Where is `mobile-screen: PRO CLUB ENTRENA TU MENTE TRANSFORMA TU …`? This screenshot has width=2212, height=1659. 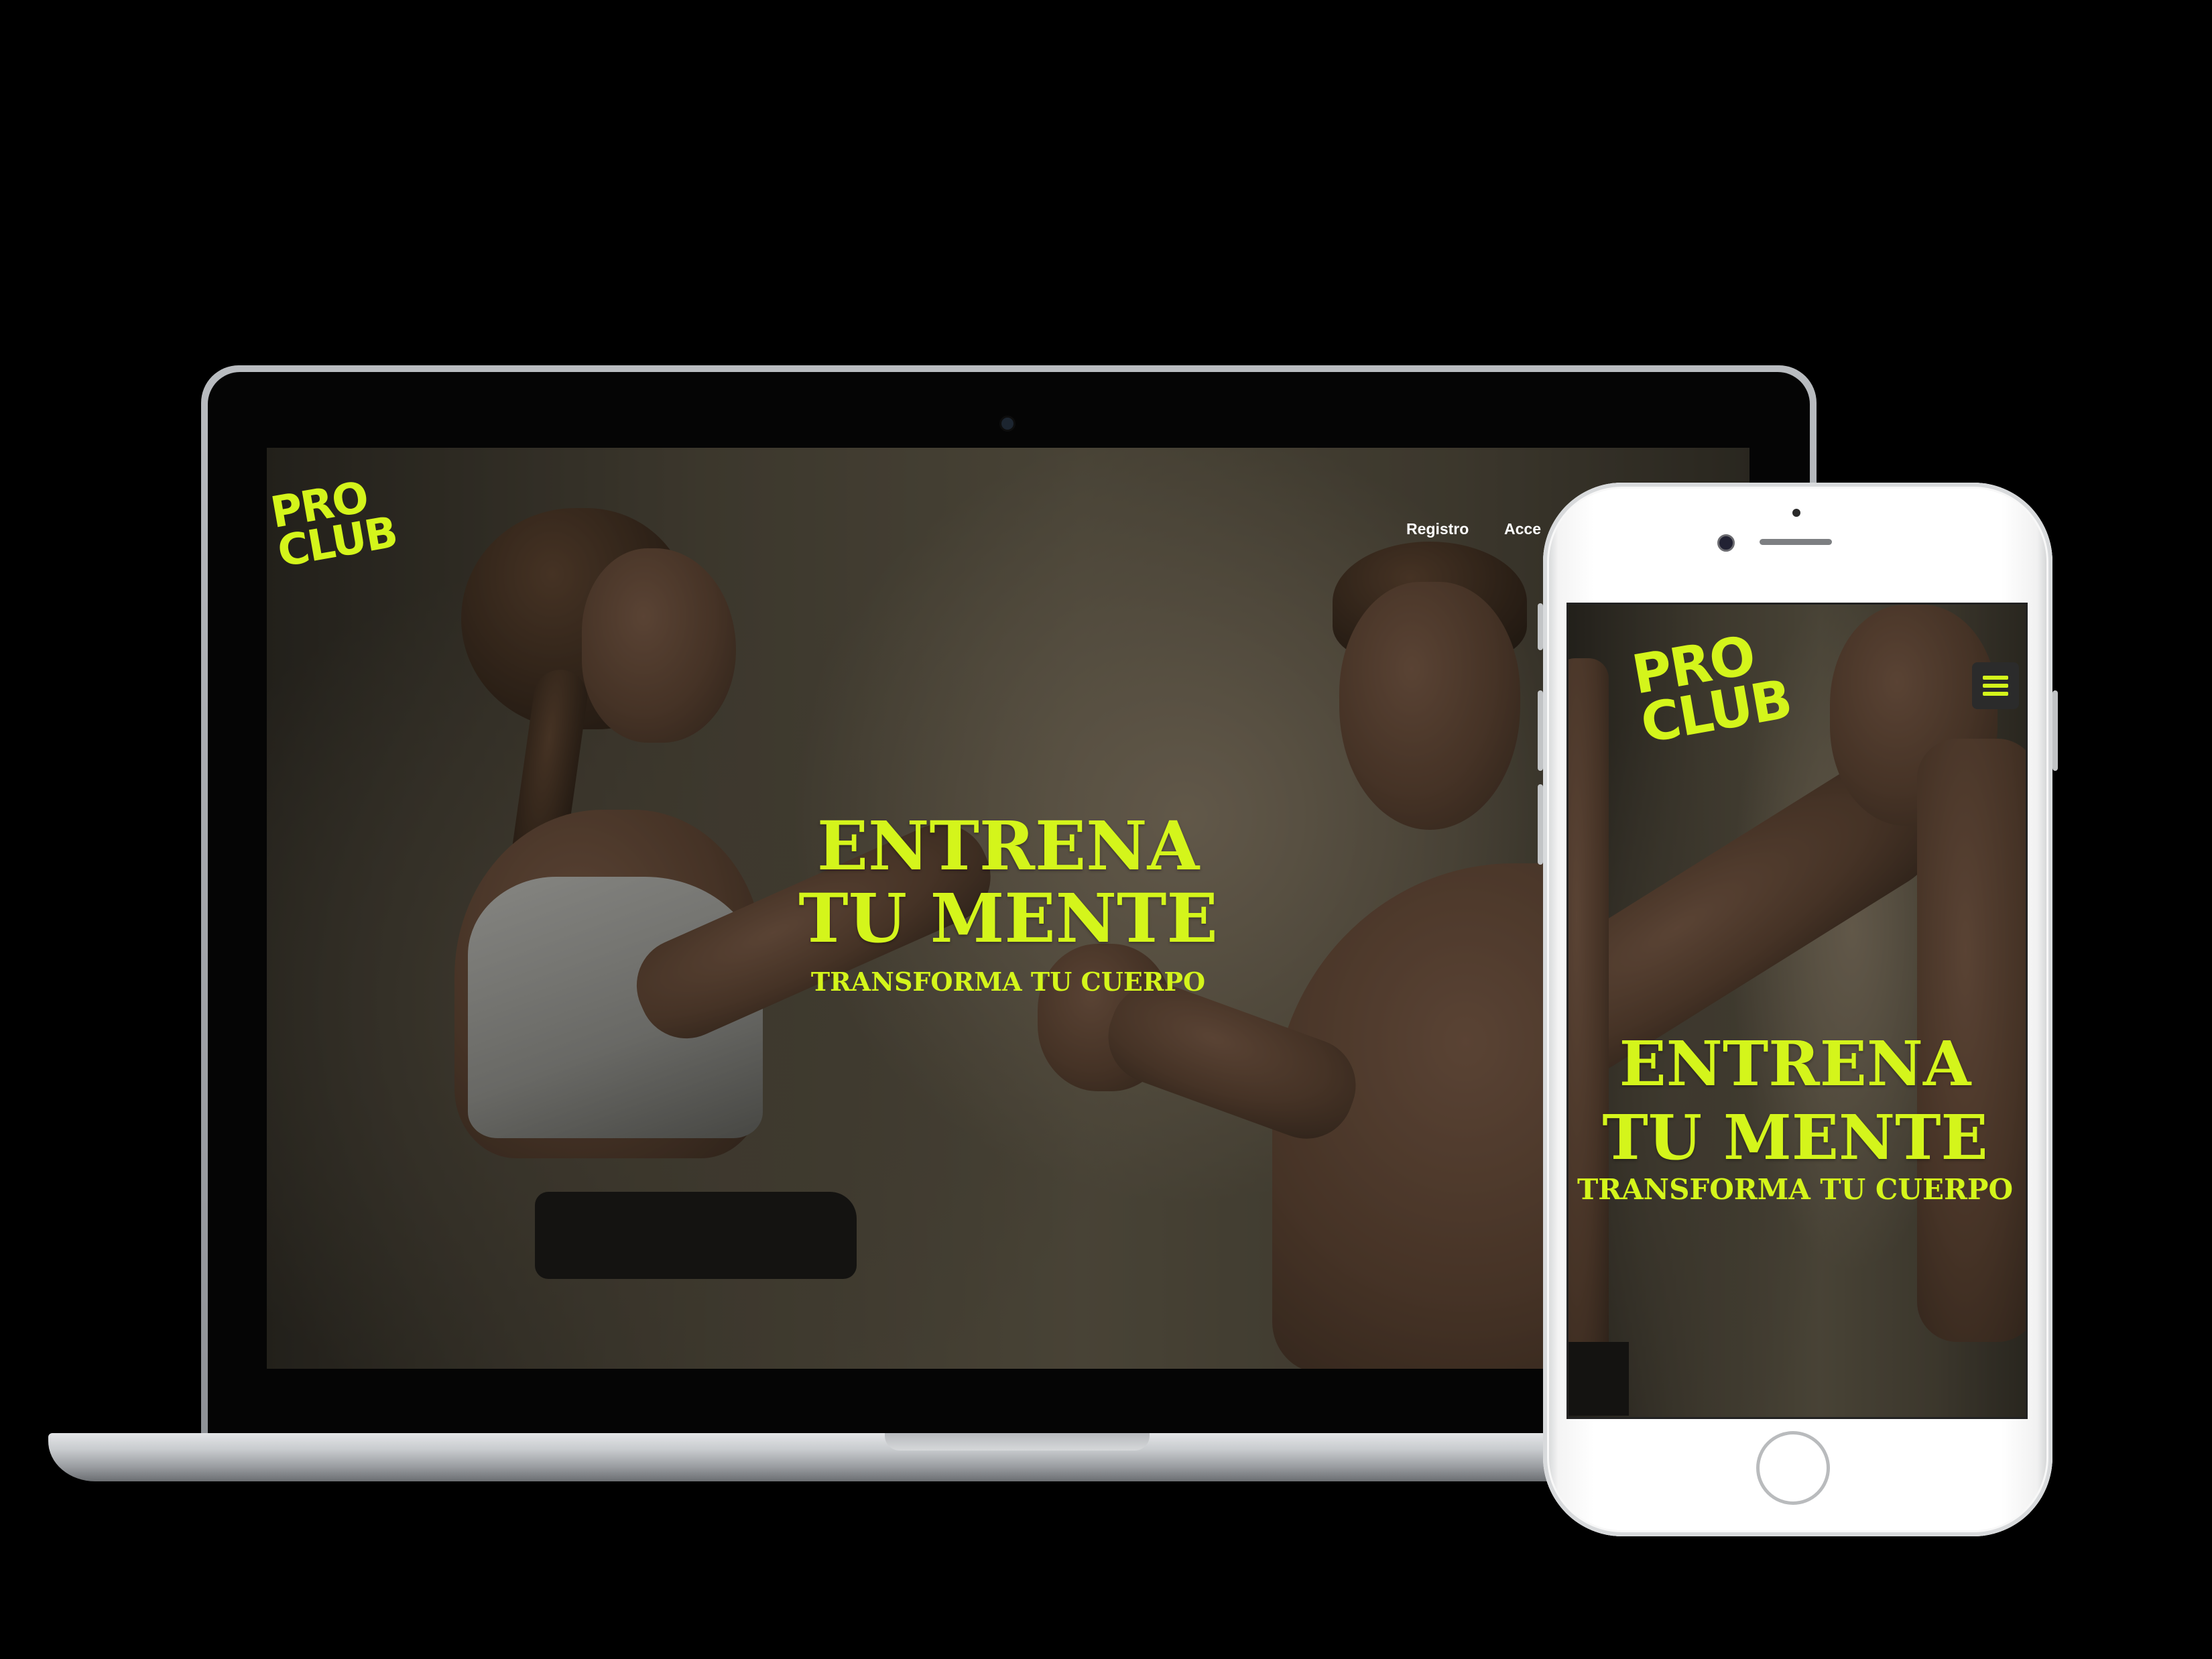 mobile-screen: PRO CLUB ENTRENA TU MENTE TRANSFORMA TU … is located at coordinates (1797, 1011).